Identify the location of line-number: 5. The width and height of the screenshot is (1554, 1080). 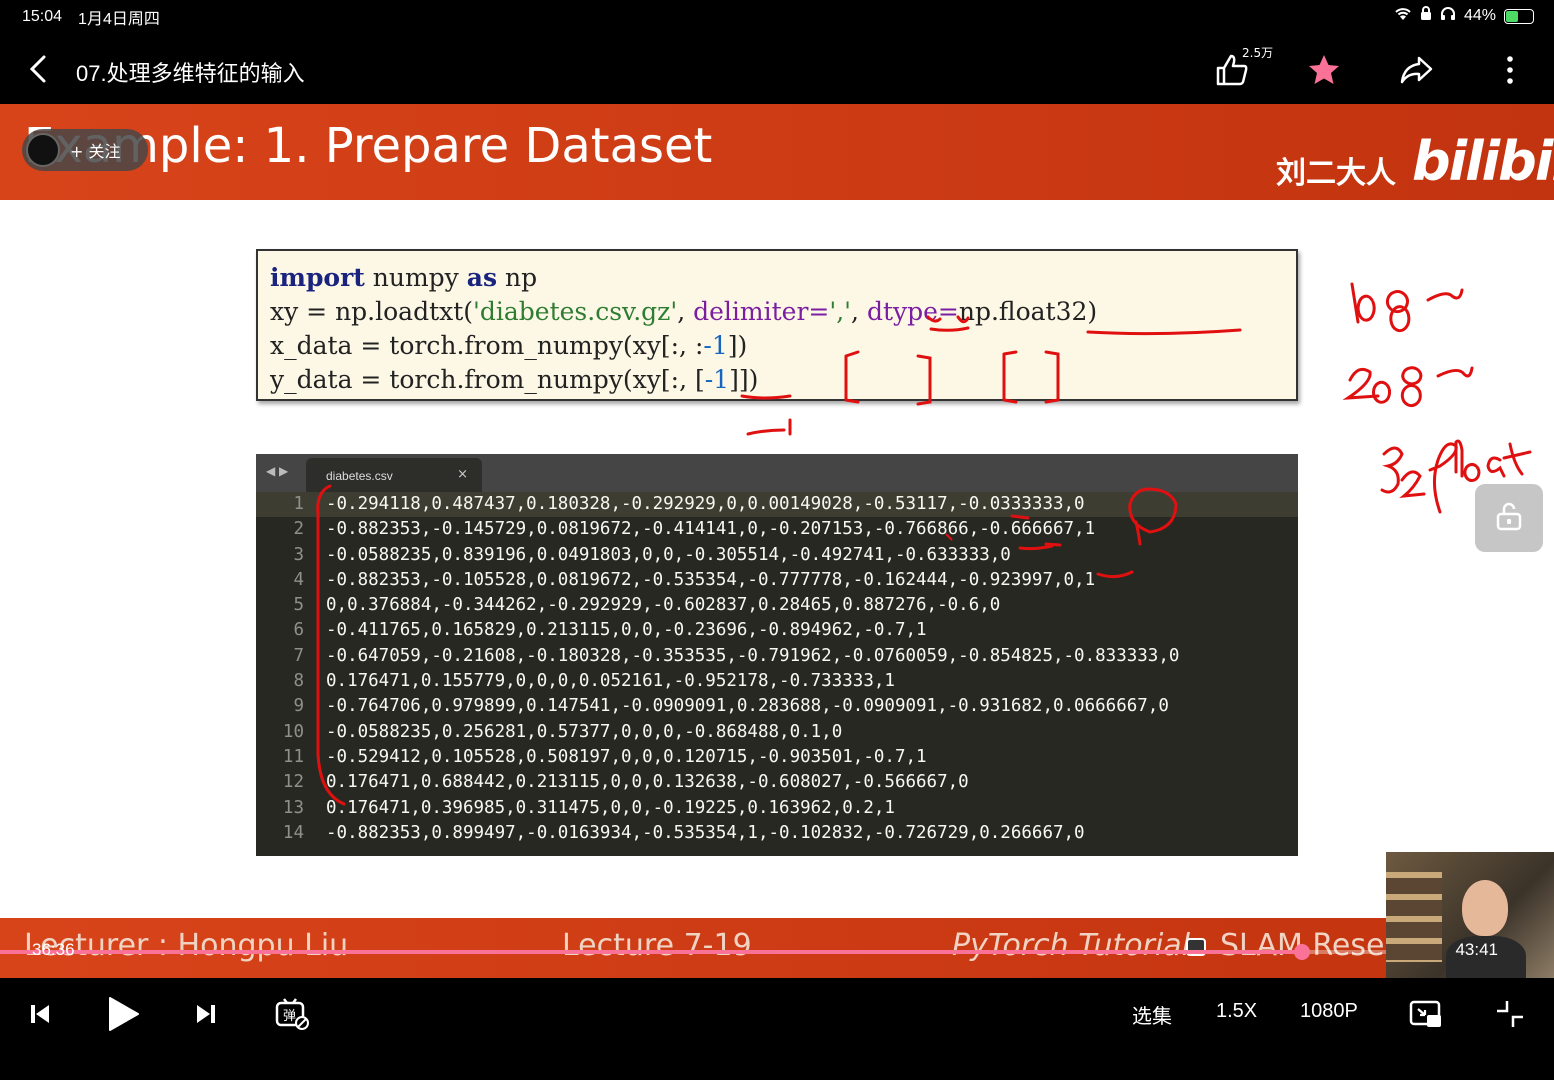
(298, 605).